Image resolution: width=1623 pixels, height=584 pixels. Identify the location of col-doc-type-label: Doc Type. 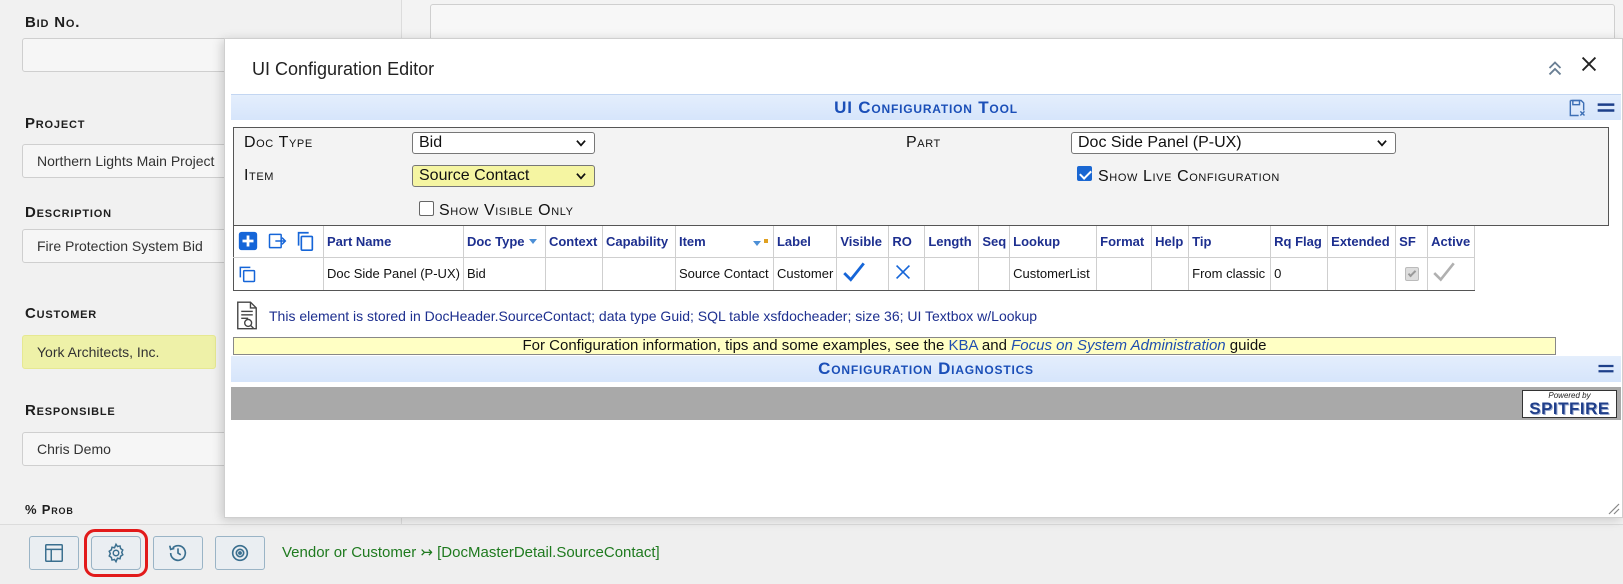
(495, 241).